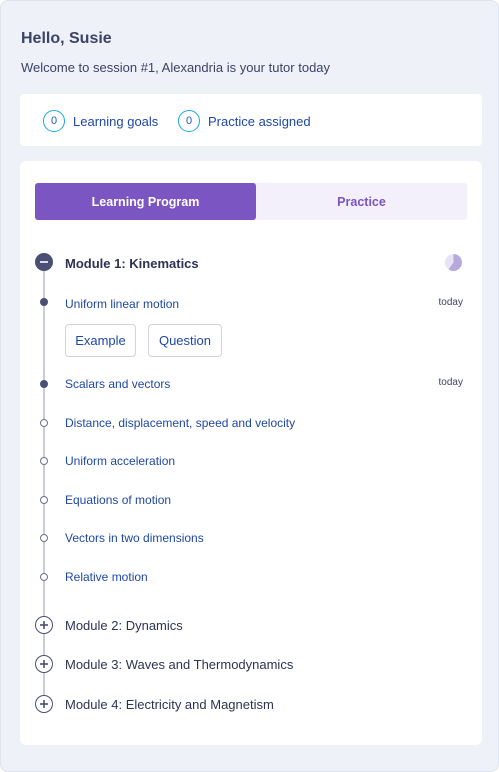 This screenshot has height=772, width=499. I want to click on lesson-uniform-linear-motion: Uniform linear motion, so click(122, 304).